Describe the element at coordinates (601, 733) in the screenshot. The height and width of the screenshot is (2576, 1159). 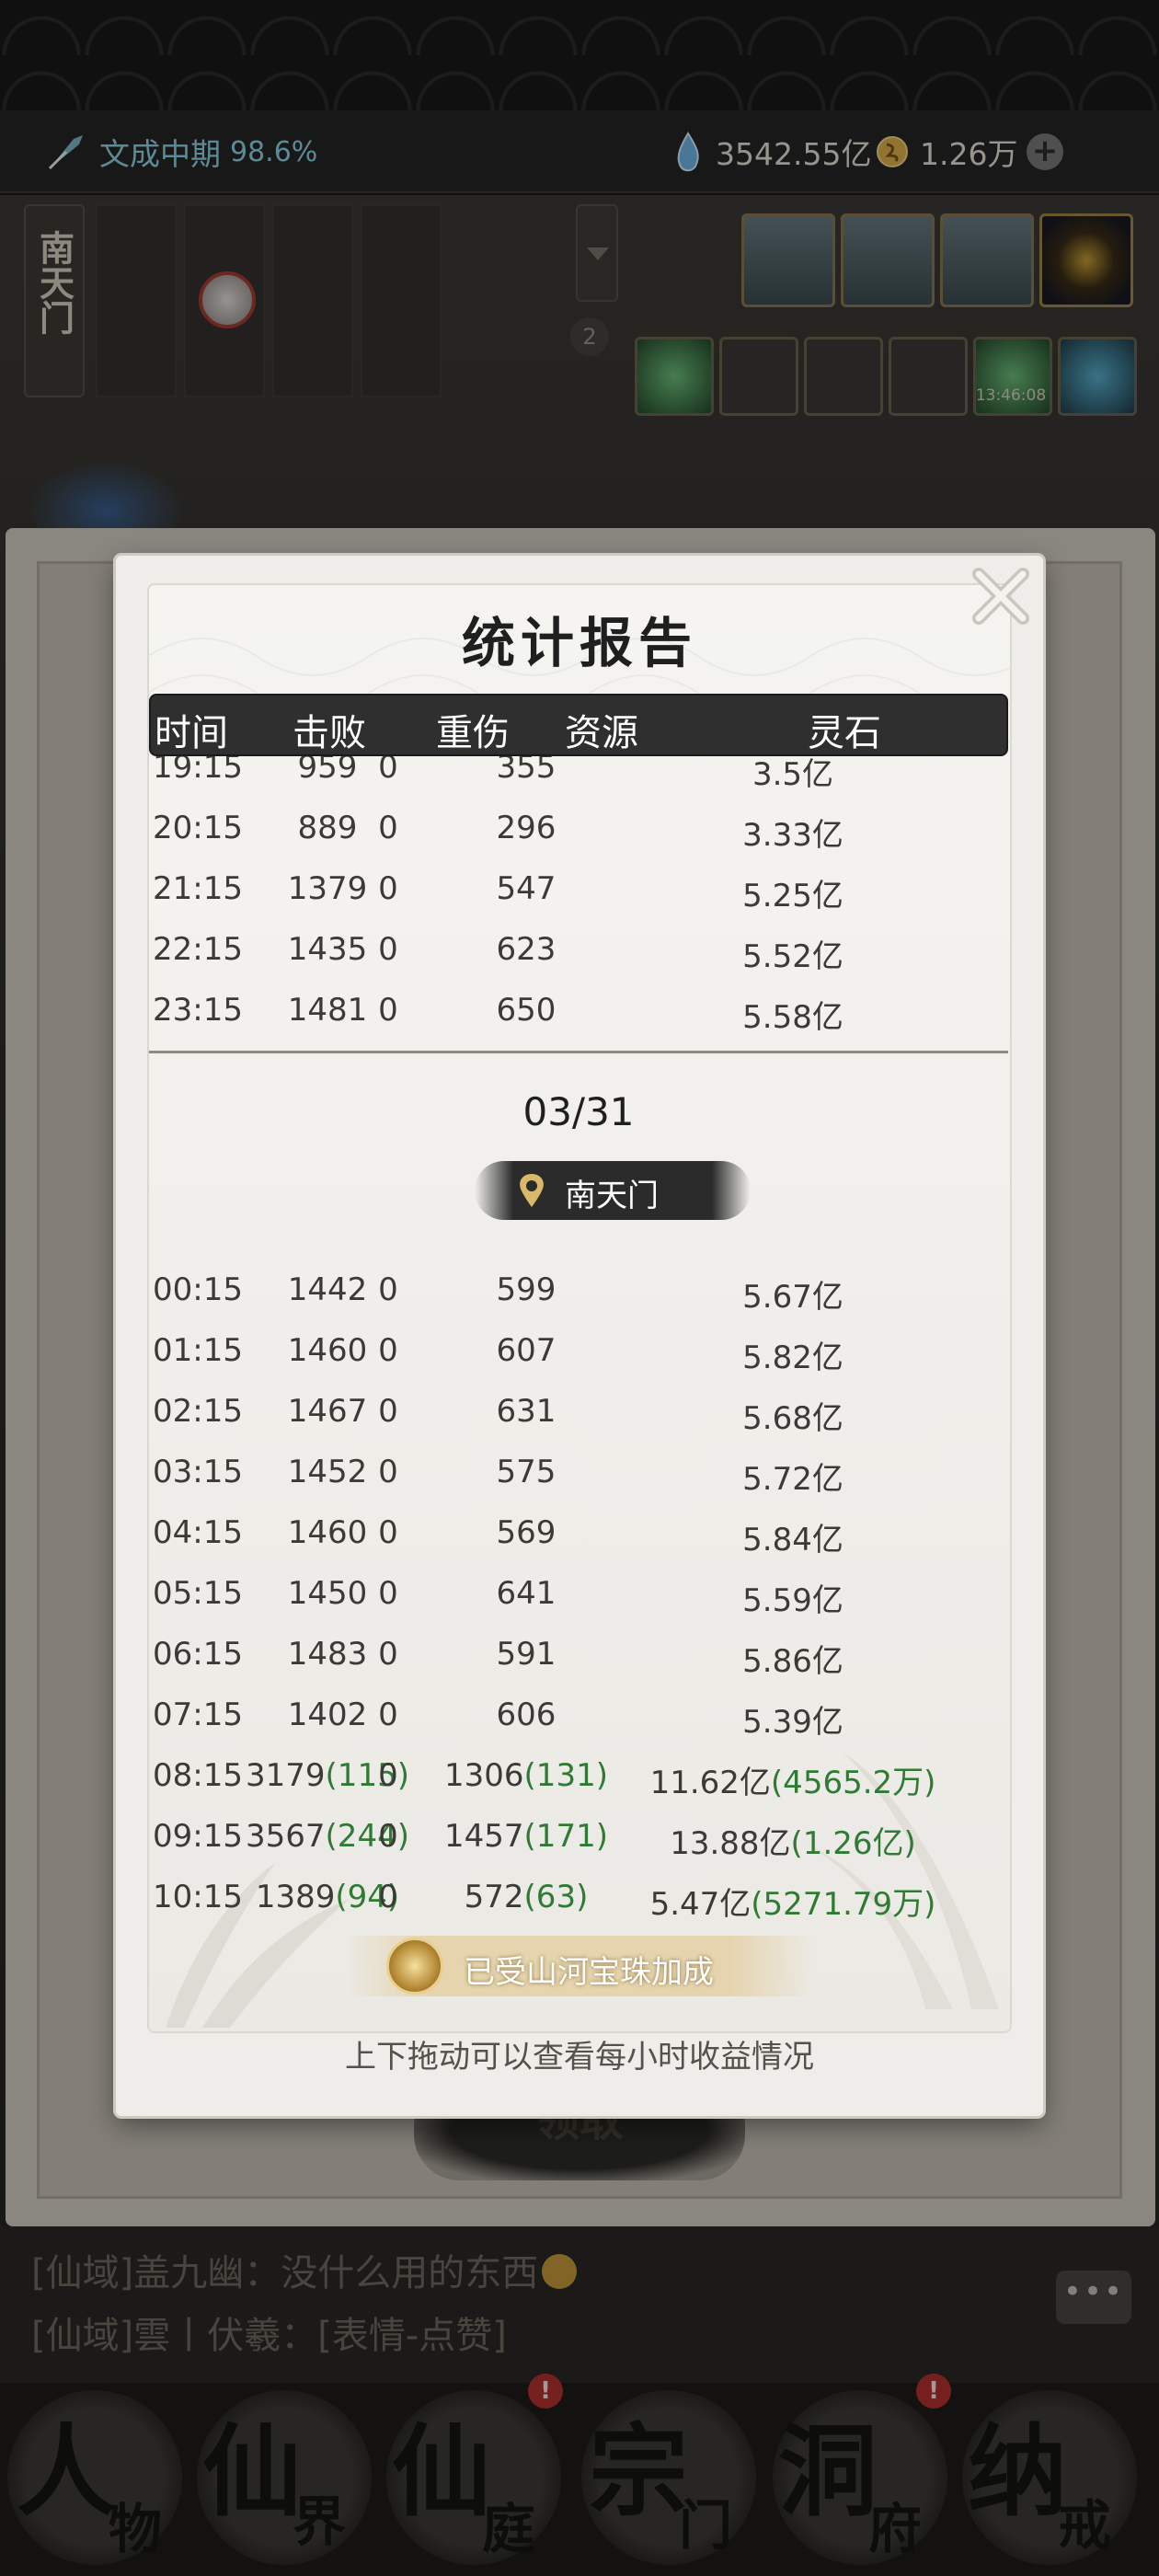
I see `header-resources: 资源` at that location.